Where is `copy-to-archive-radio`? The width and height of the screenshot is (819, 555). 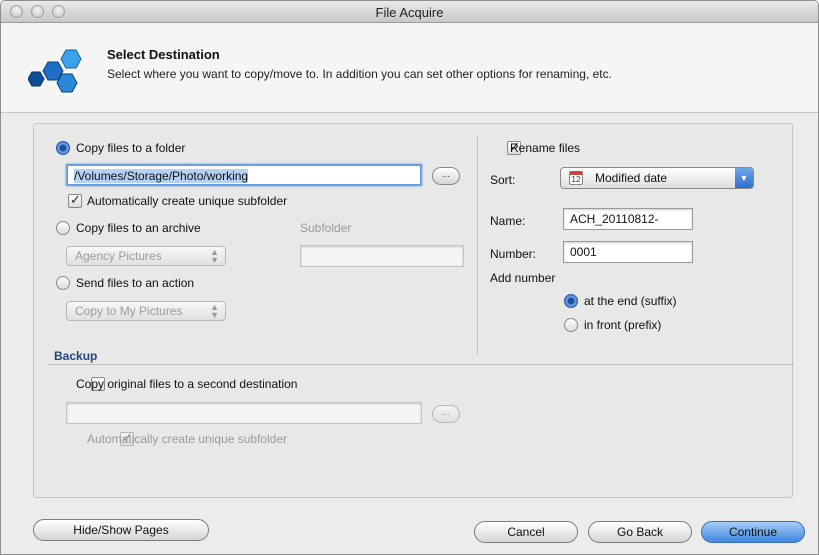
copy-to-archive-radio is located at coordinates (63, 228).